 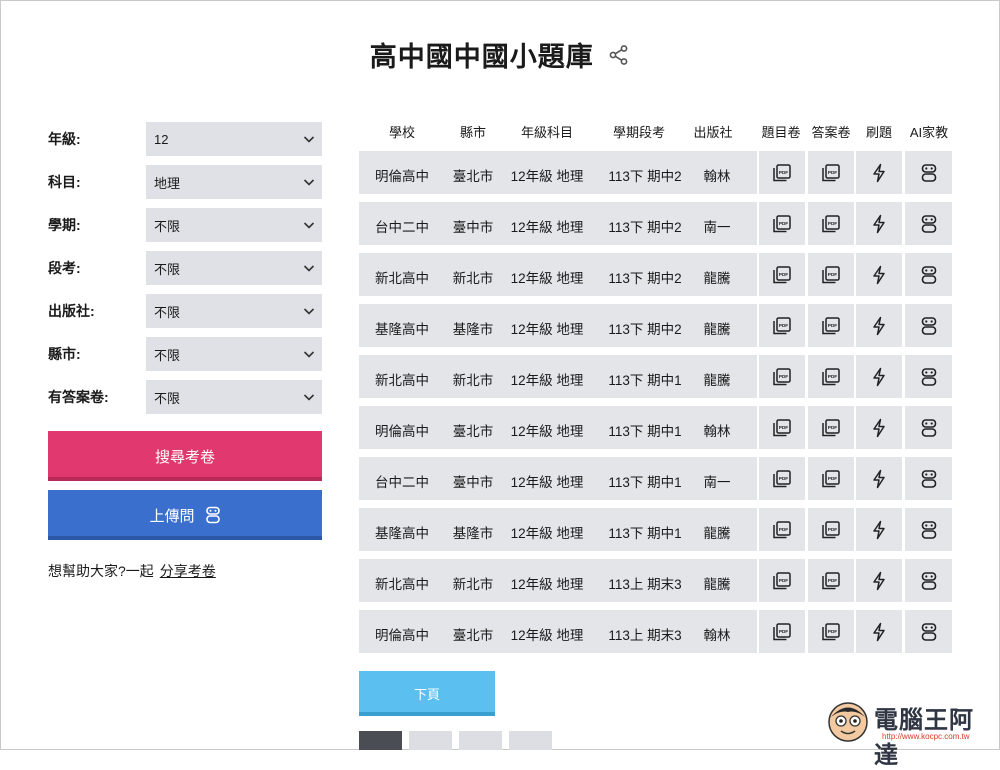 What do you see at coordinates (185, 456) in the screenshot?
I see `search-exams-button: 搜尋考卷` at bounding box center [185, 456].